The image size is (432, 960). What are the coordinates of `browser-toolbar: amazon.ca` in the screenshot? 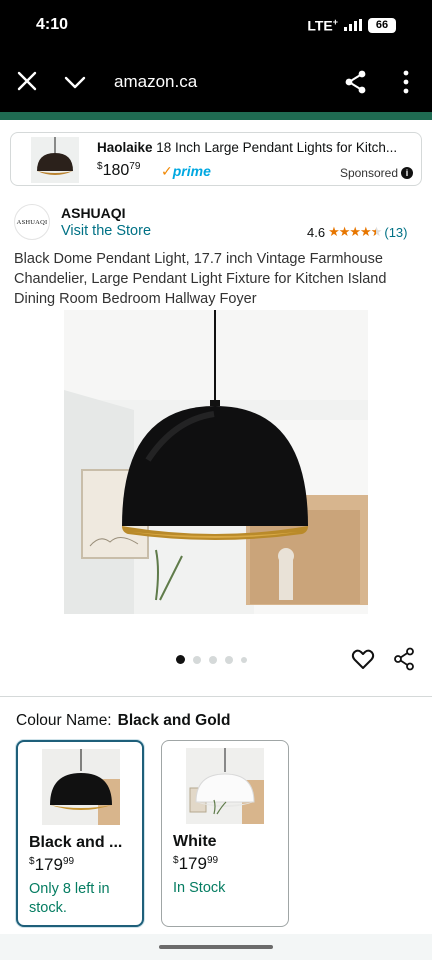 It's located at (216, 82).